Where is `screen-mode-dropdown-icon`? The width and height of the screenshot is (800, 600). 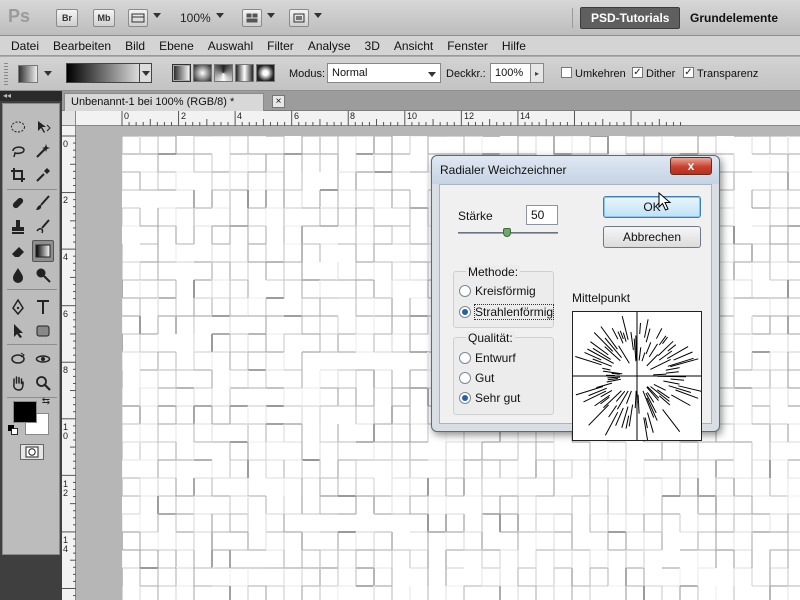 screen-mode-dropdown-icon is located at coordinates (318, 15).